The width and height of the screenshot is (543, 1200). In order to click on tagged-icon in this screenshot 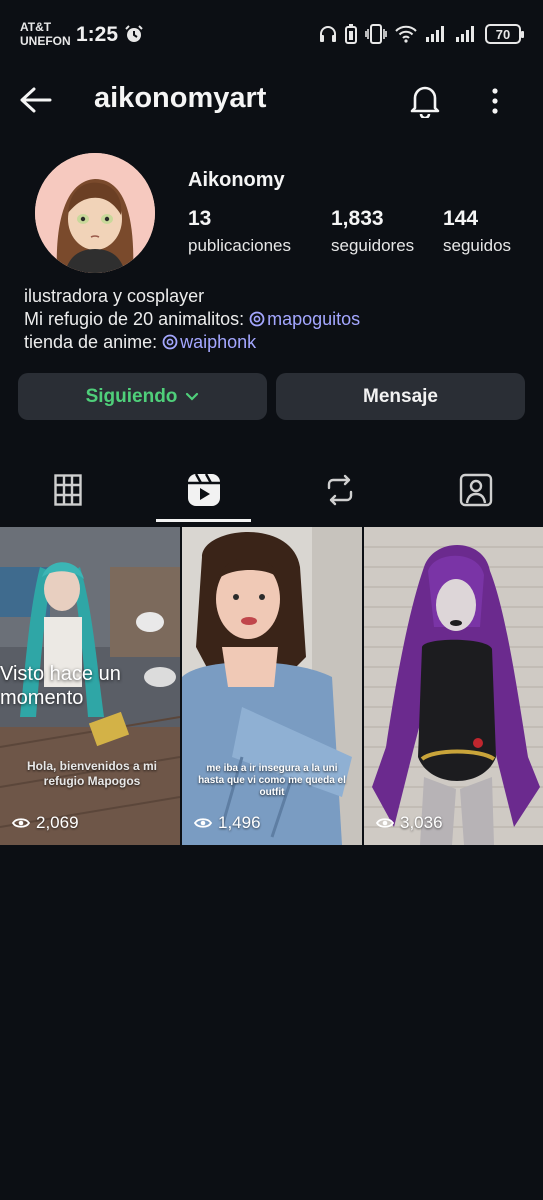, I will do `click(475, 490)`.